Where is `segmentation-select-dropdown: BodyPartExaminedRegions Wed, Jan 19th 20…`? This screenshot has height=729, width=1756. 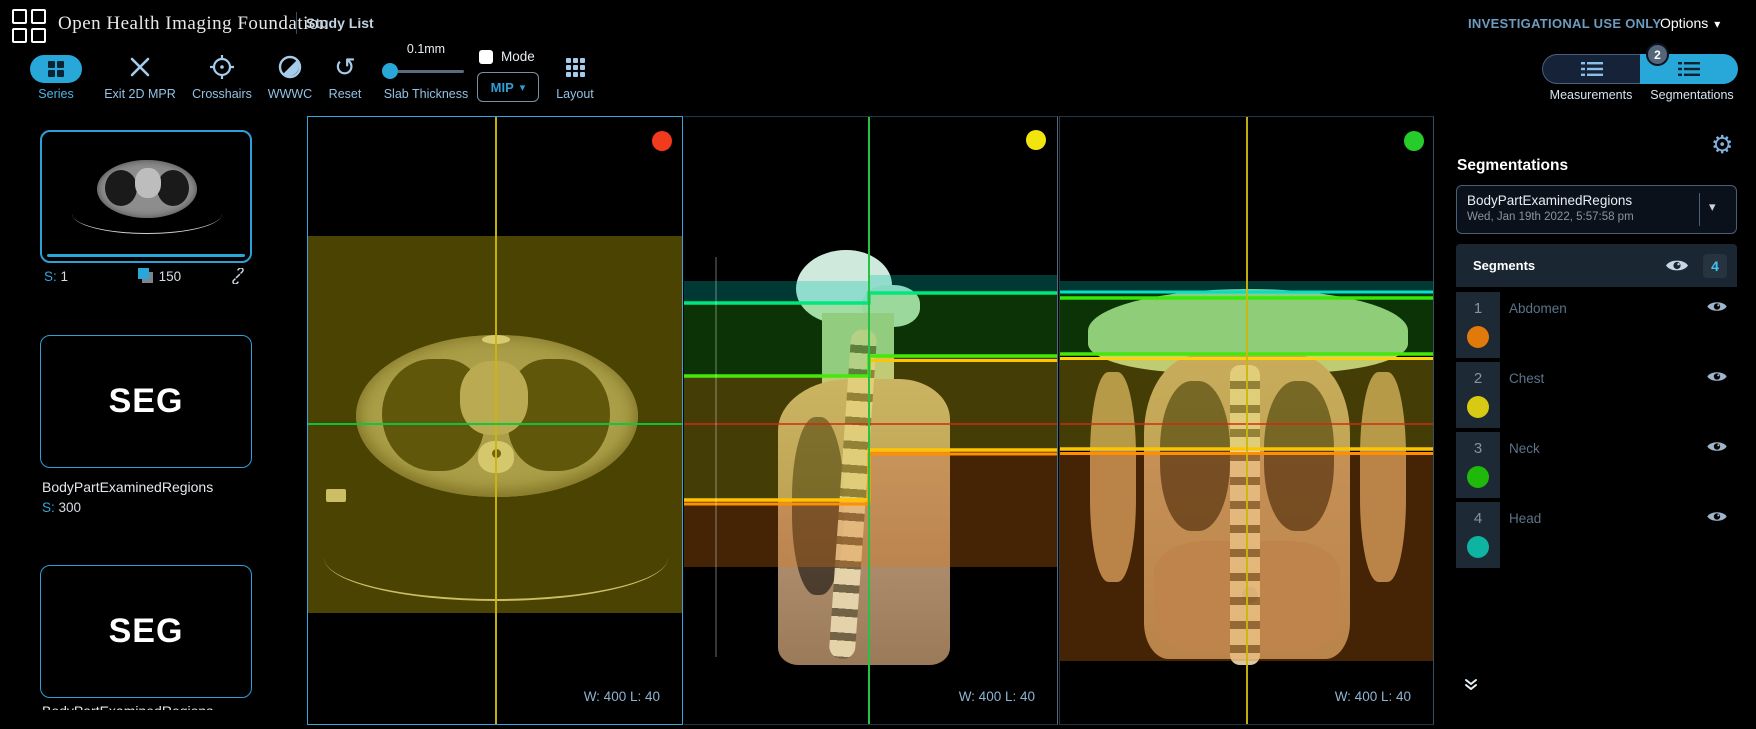
segmentation-select-dropdown: BodyPartExaminedRegions Wed, Jan 19th 20… is located at coordinates (1596, 209).